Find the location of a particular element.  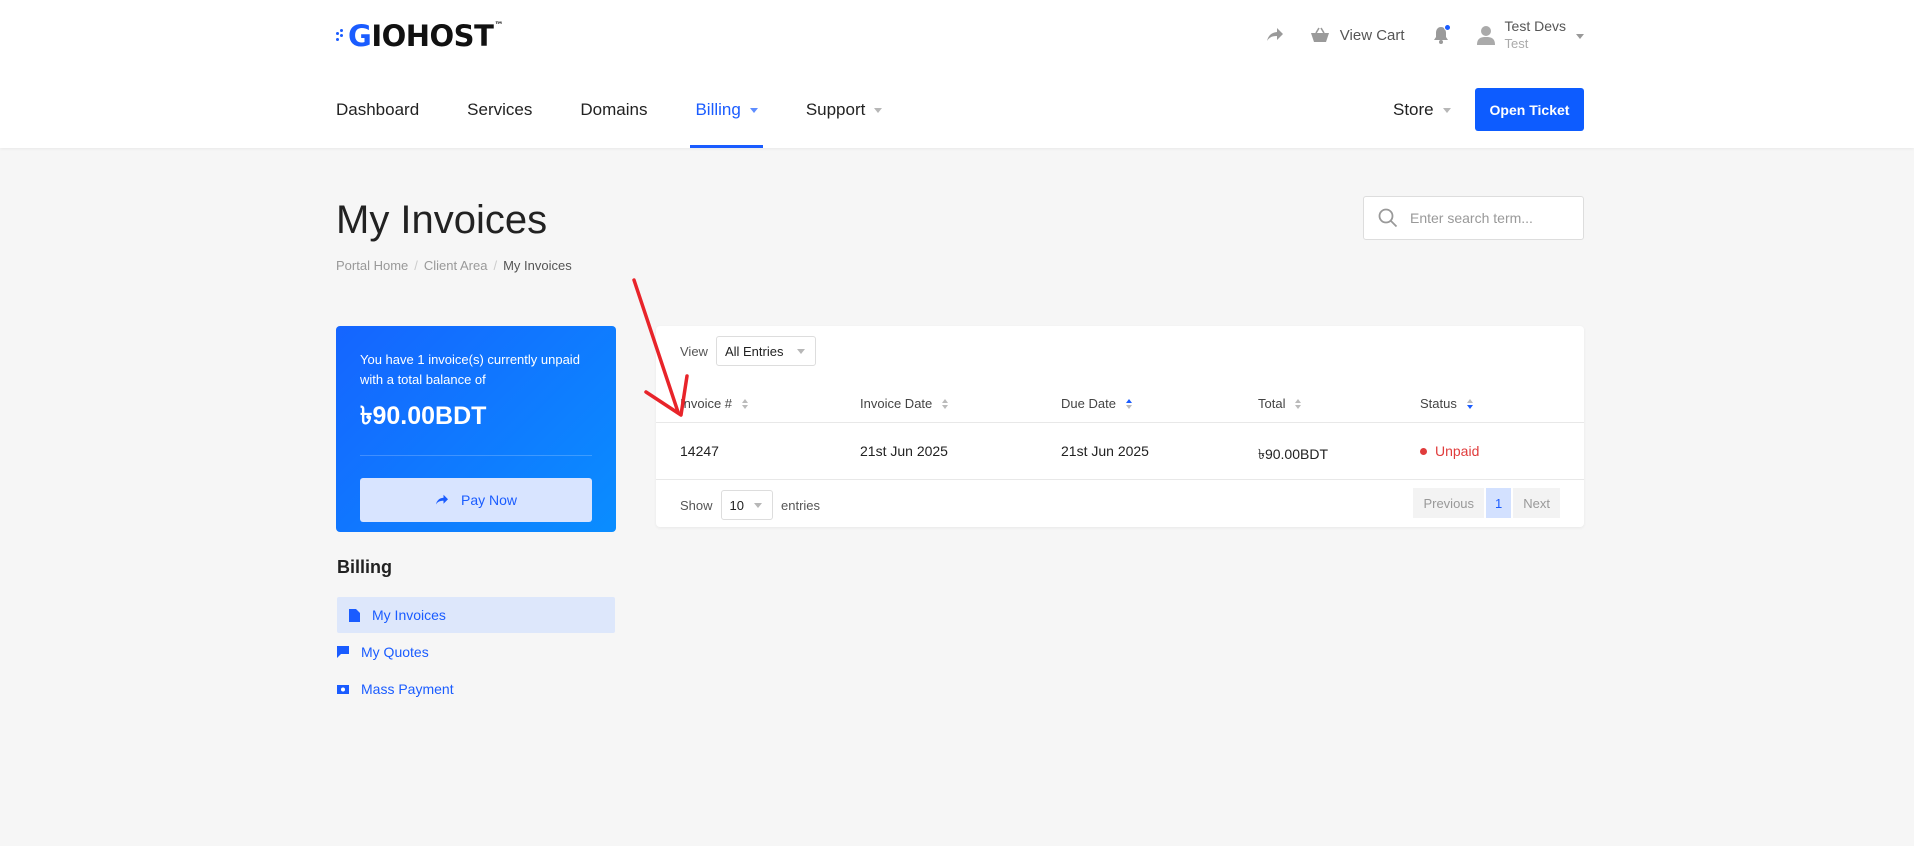

view-select: All Entries is located at coordinates (766, 351).